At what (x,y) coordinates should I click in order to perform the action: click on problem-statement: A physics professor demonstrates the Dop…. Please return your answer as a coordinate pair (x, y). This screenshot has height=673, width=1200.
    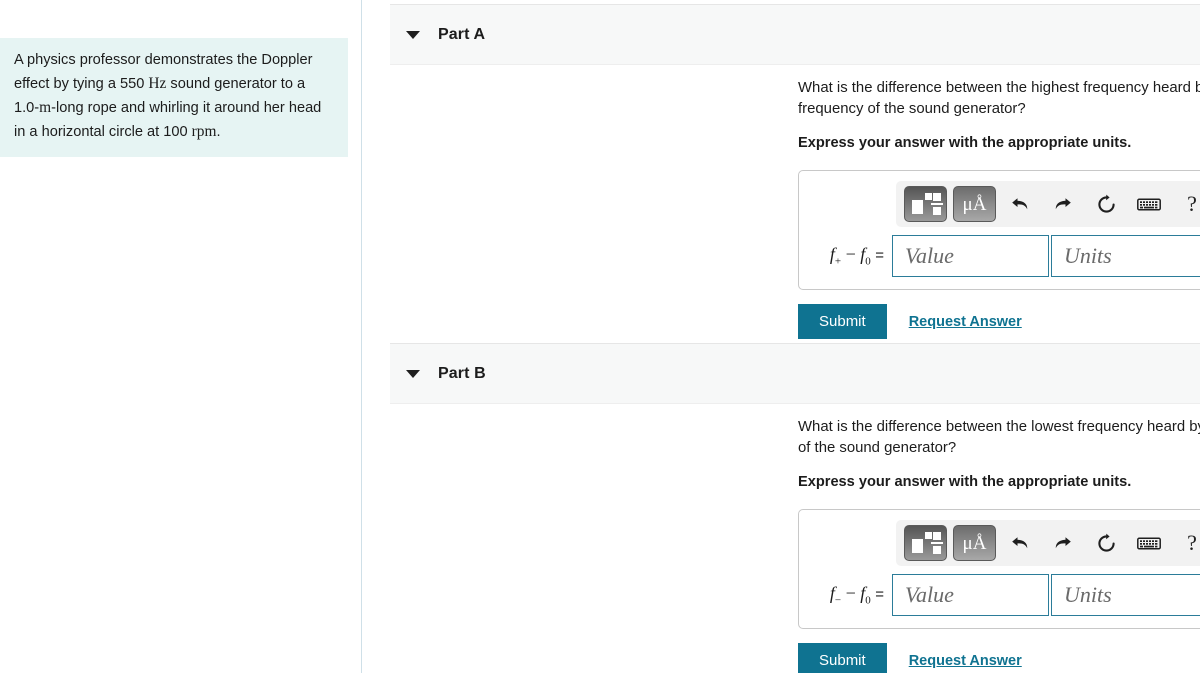
    Looking at the image, I should click on (174, 97).